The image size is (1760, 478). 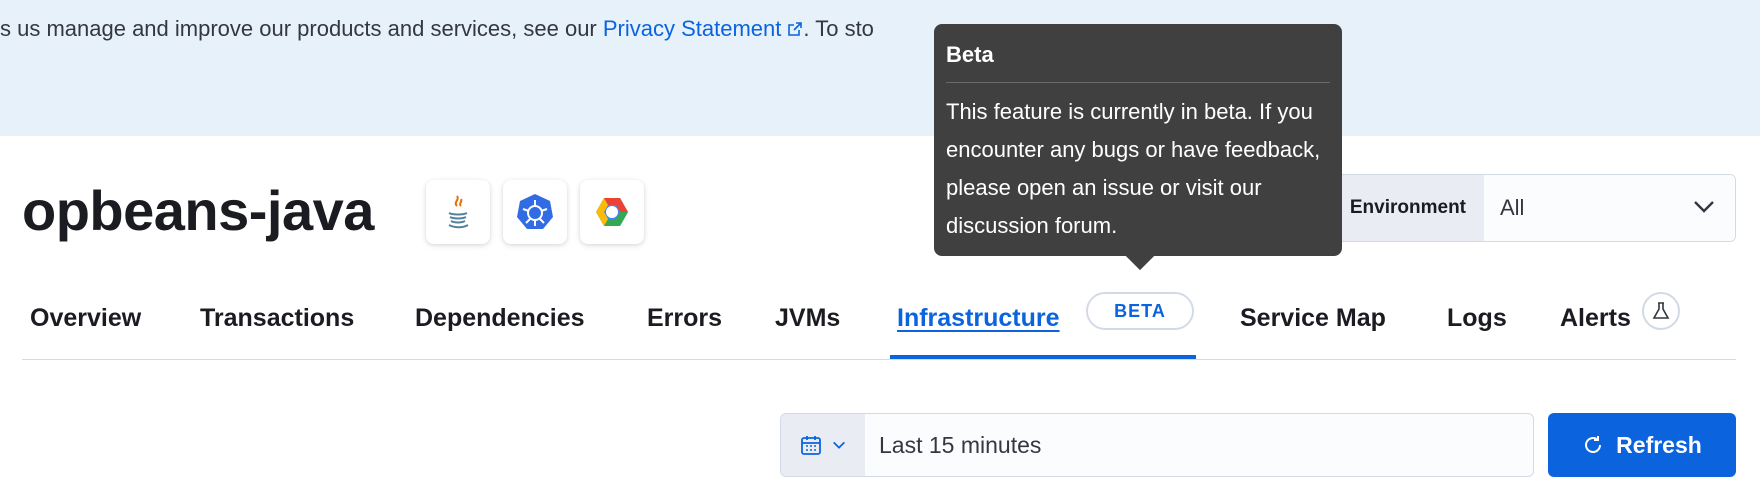 I want to click on external-link-icon, so click(x=795, y=29).